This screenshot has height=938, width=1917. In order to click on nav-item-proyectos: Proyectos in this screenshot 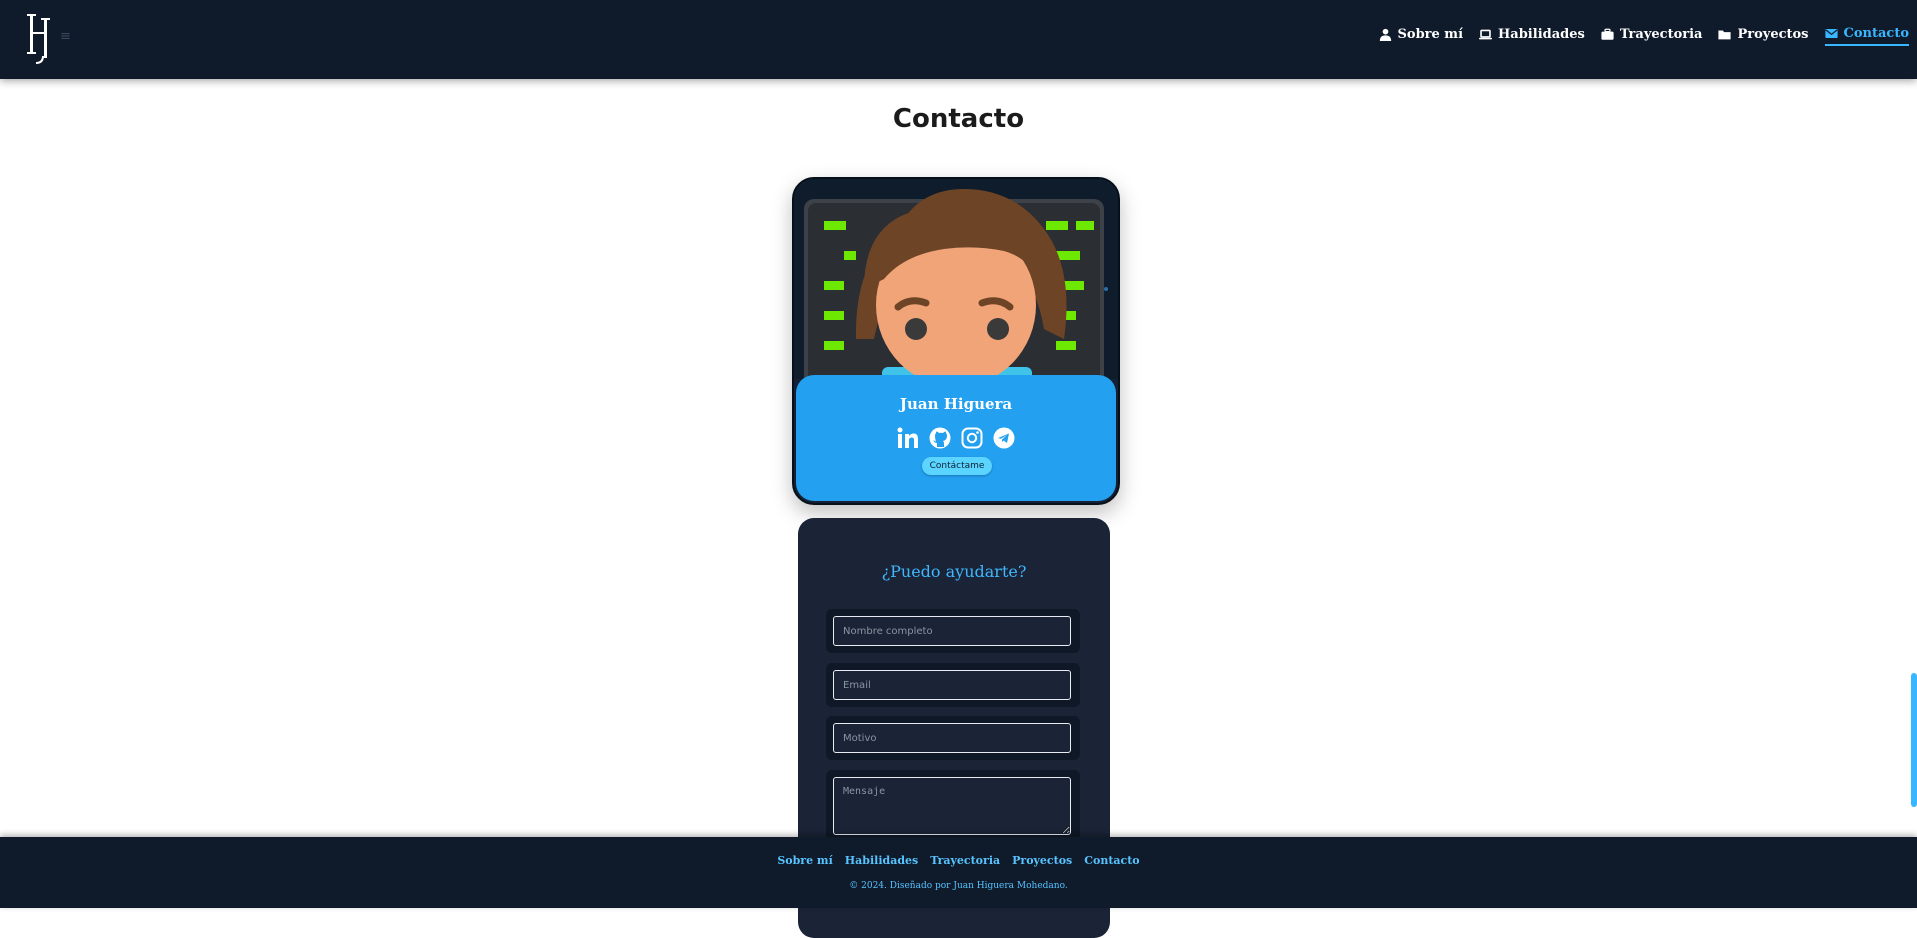, I will do `click(1763, 36)`.